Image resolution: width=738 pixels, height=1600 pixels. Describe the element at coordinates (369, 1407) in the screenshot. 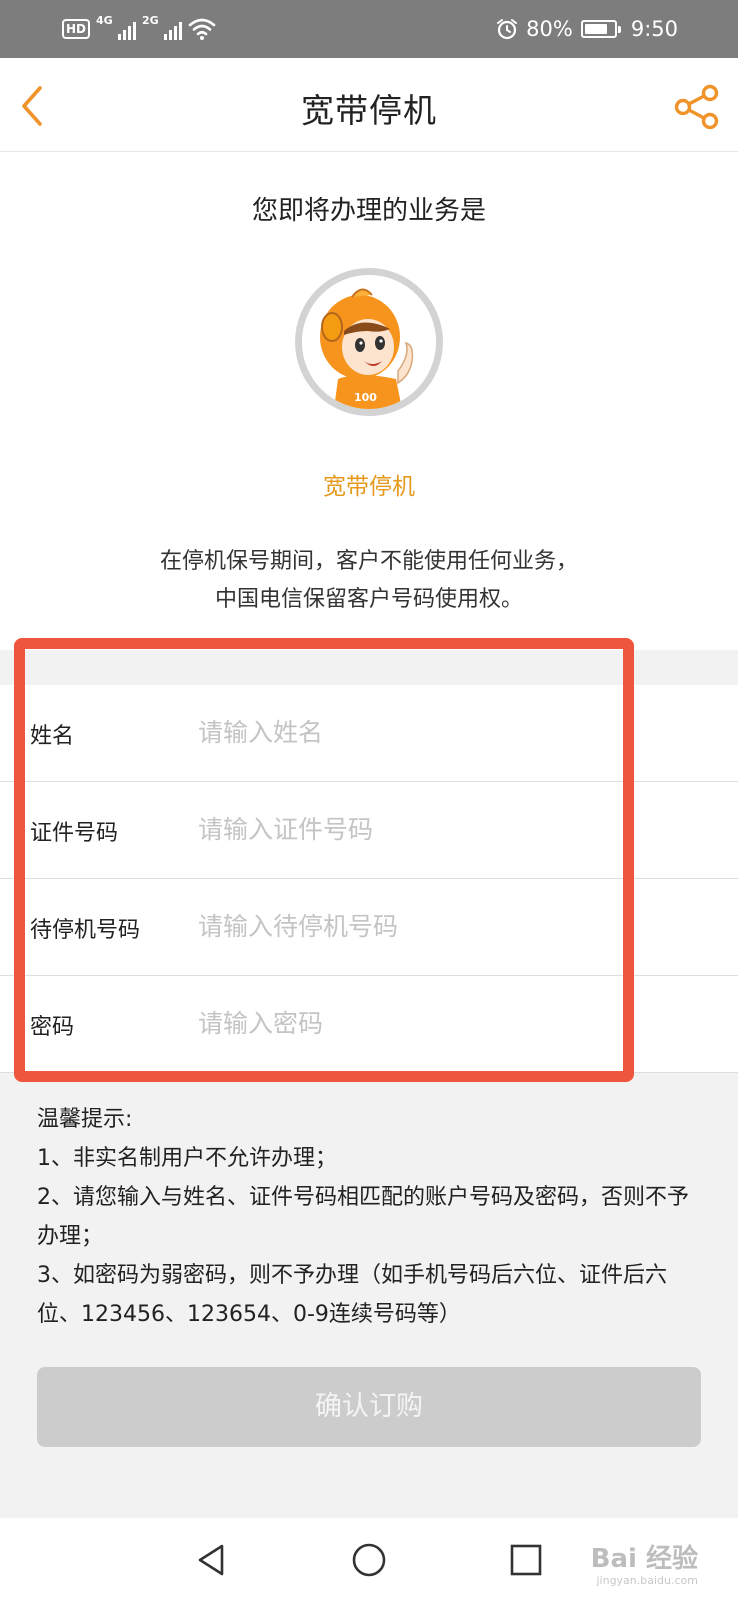

I see `confirm-order-button: 确认订购` at that location.